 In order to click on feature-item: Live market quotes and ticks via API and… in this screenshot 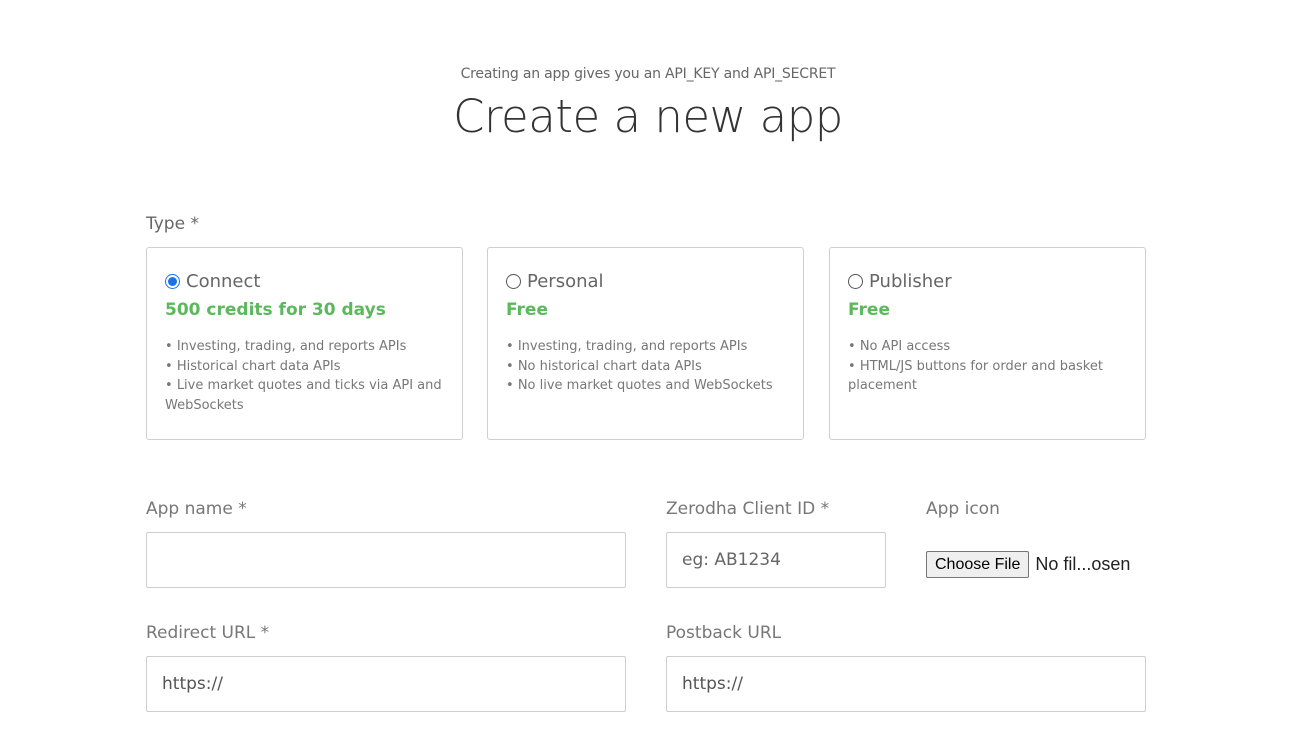, I will do `click(304, 395)`.